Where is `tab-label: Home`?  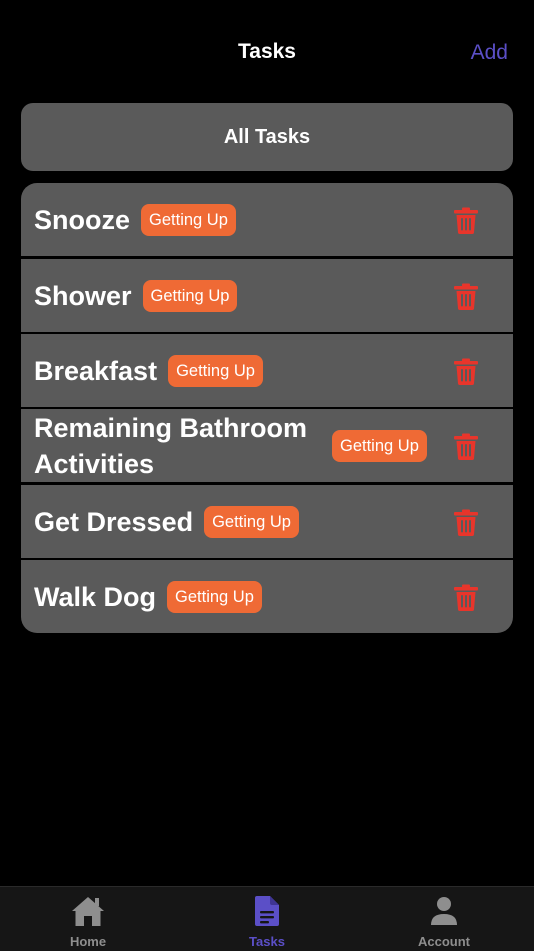
tab-label: Home is located at coordinates (88, 941).